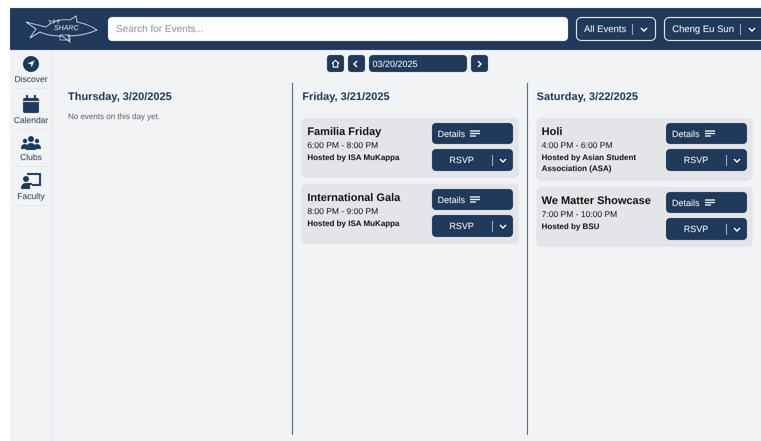  Describe the element at coordinates (346, 97) in the screenshot. I see `day-heading: Friday, 3/21/2025` at that location.